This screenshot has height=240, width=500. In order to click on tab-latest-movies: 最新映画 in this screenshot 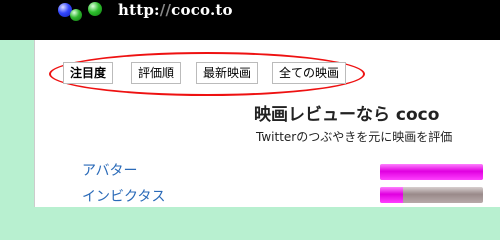, I will do `click(227, 73)`.